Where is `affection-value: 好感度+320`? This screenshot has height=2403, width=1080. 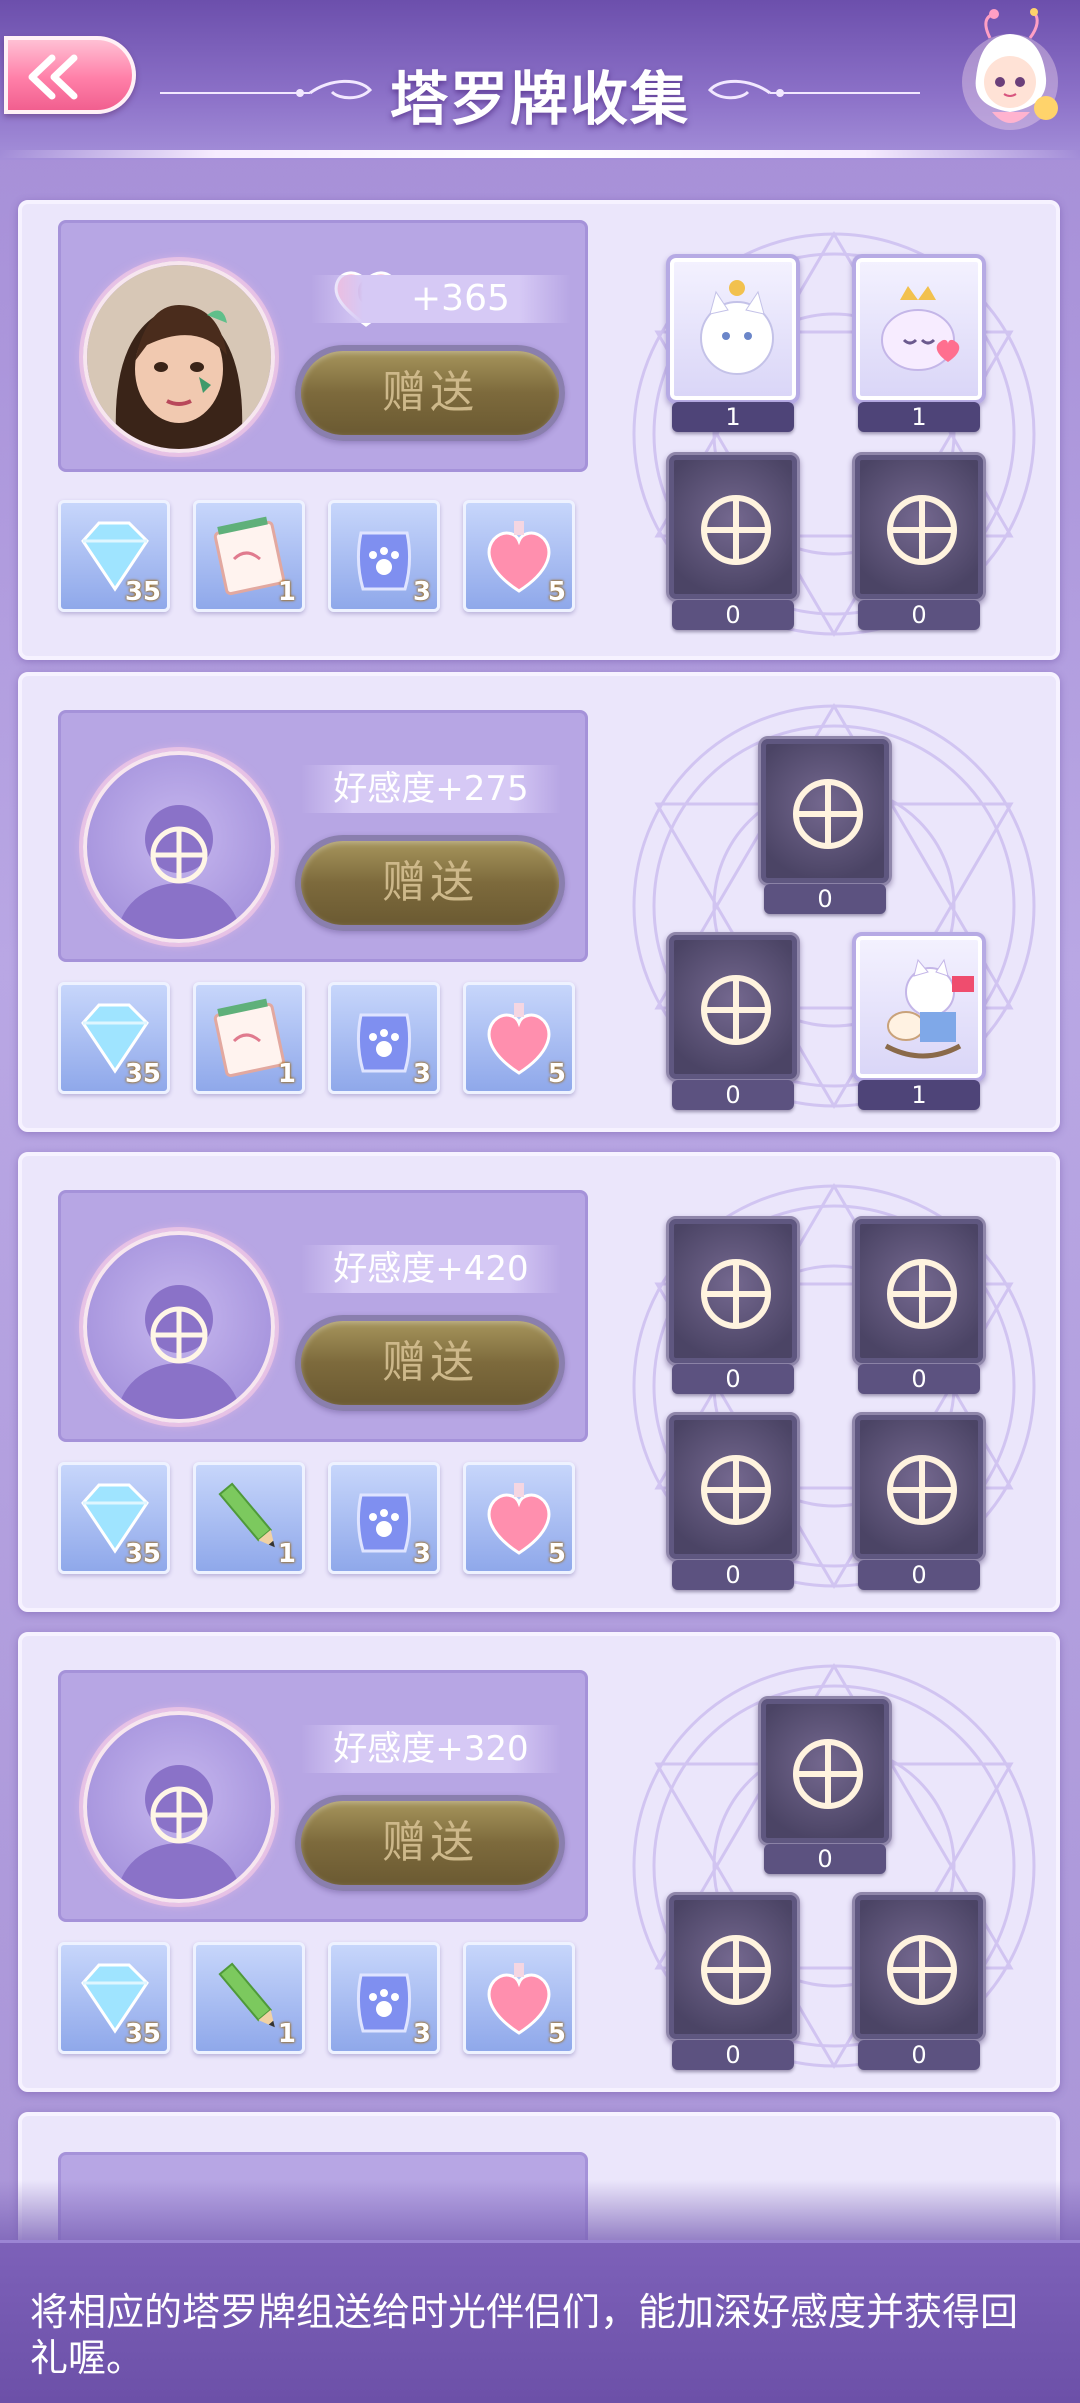 affection-value: 好感度+320 is located at coordinates (431, 1749).